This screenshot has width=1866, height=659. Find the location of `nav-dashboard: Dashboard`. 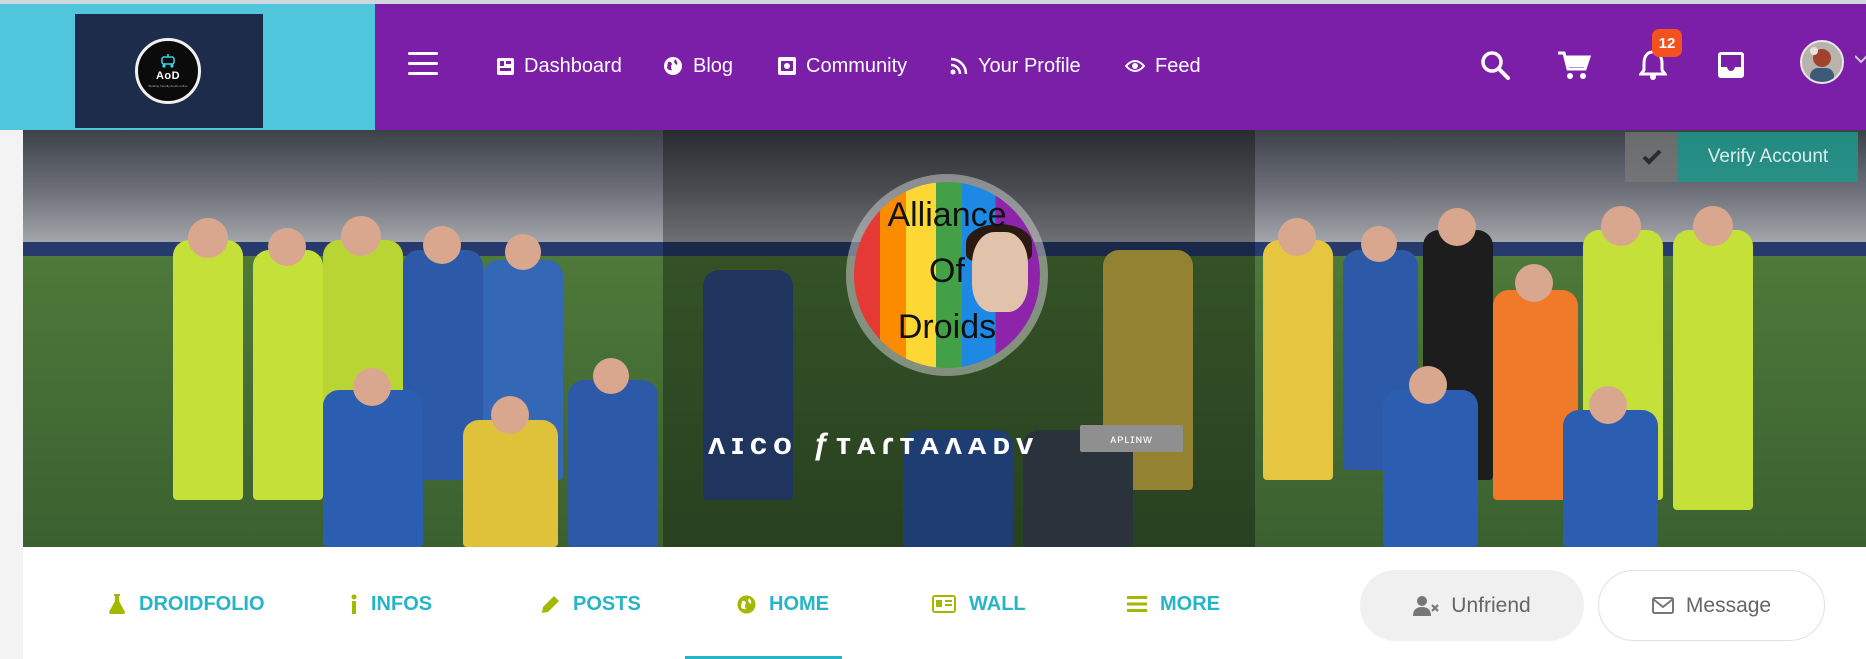

nav-dashboard: Dashboard is located at coordinates (559, 66).